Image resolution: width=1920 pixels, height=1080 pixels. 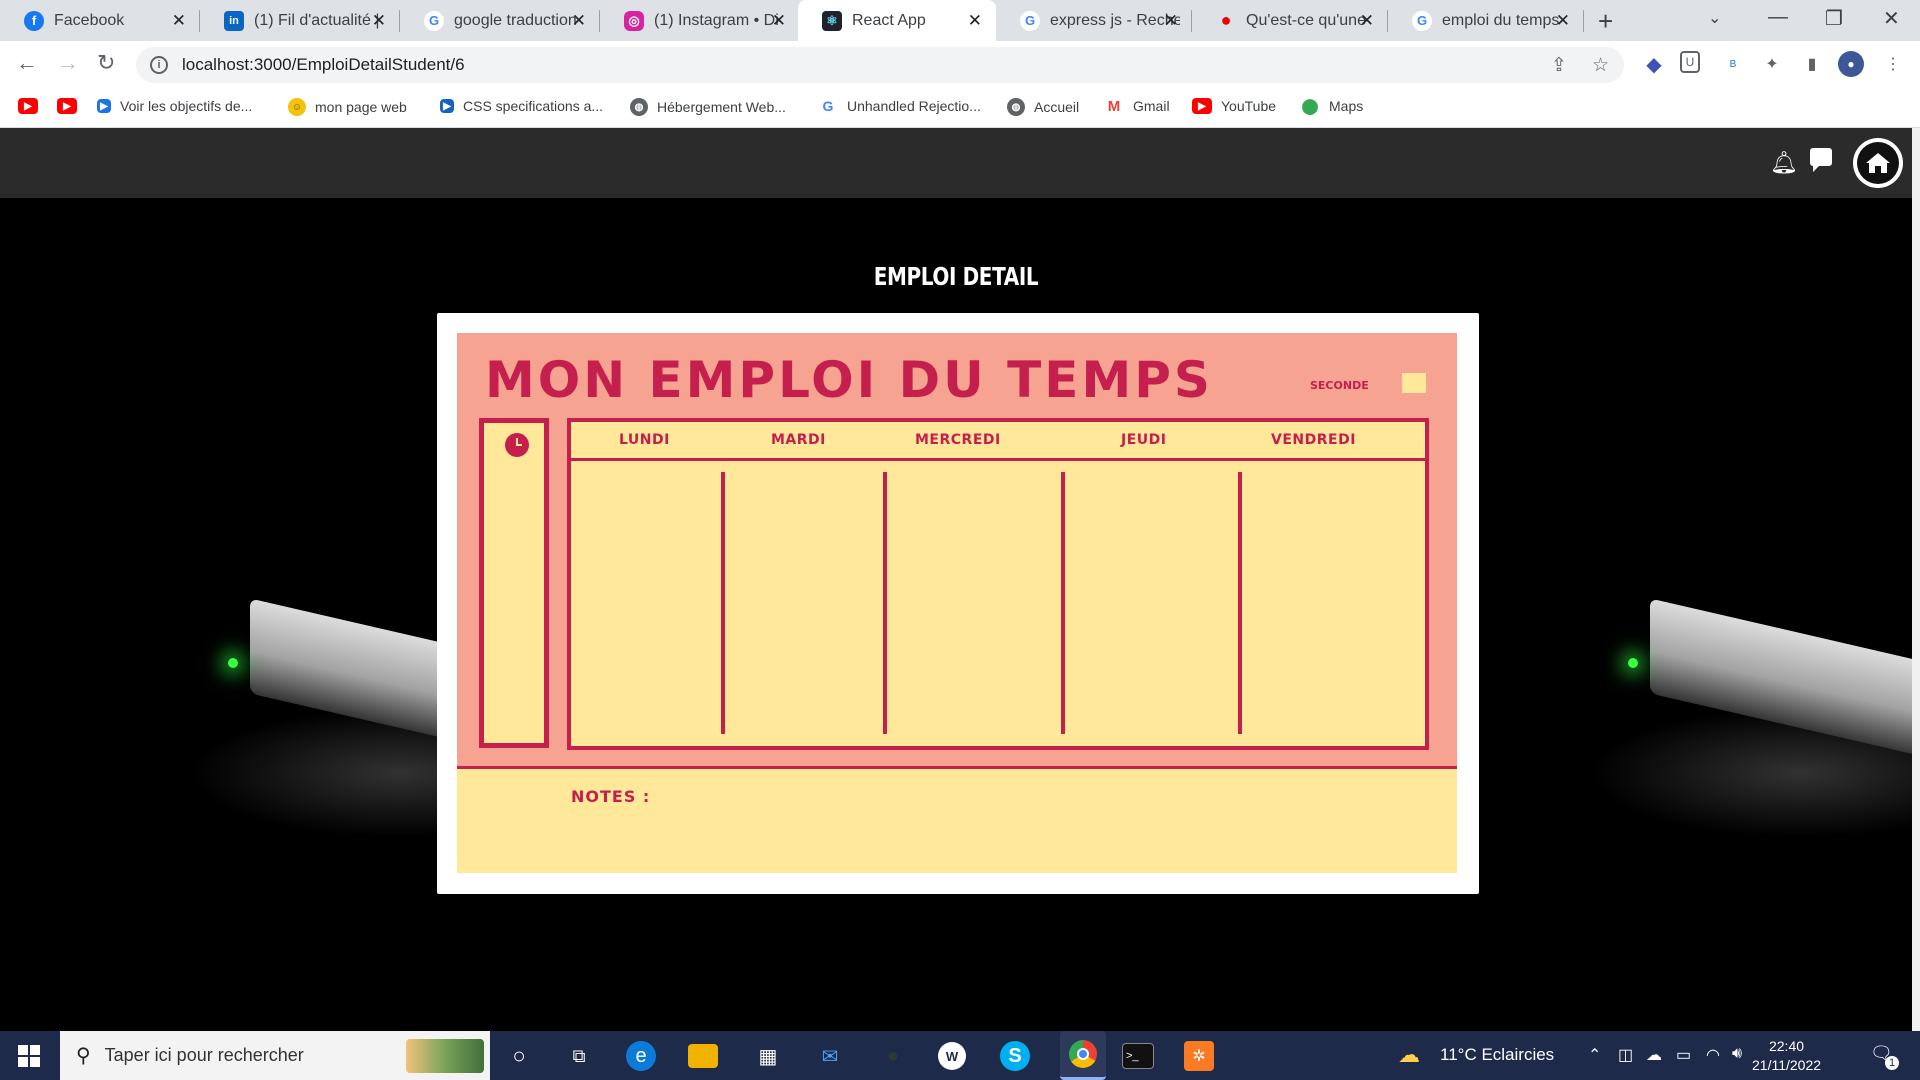 I want to click on reload-icon: ↻, so click(x=106, y=63).